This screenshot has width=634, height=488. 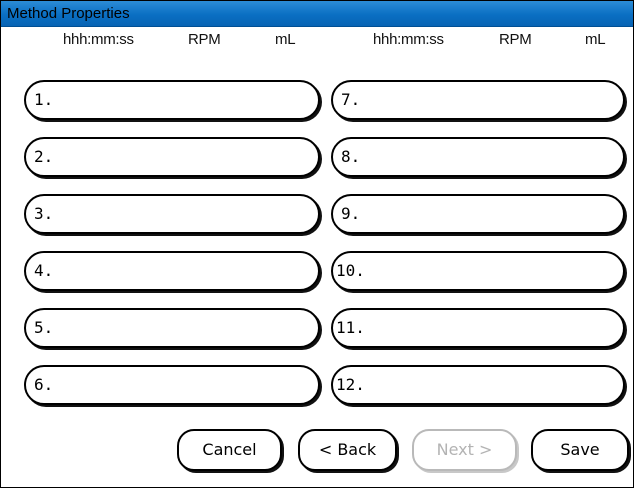 I want to click on left-column-header: hhh:mm:ss RPM mL, so click(x=159, y=42).